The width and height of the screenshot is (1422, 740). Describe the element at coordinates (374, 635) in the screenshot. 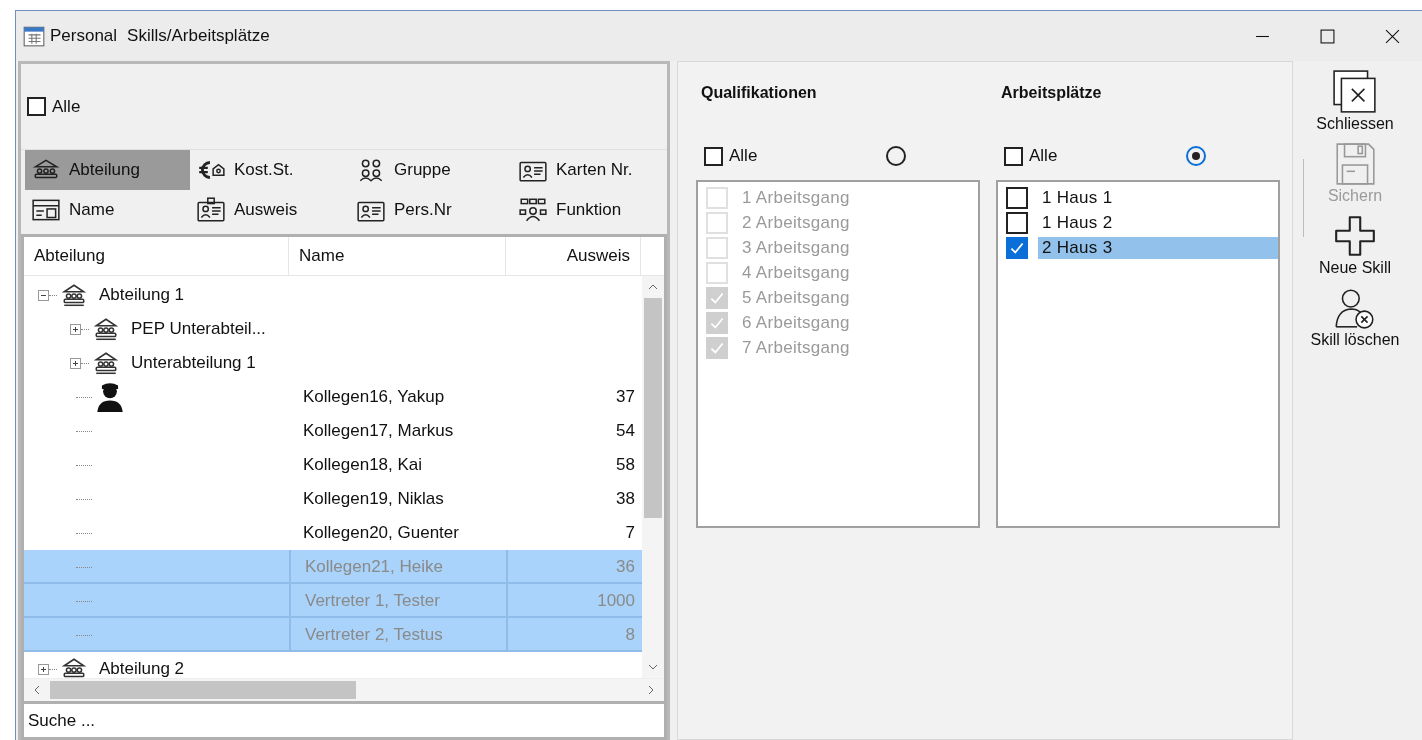

I see `name-cell: Vertreter 2, Testus` at that location.